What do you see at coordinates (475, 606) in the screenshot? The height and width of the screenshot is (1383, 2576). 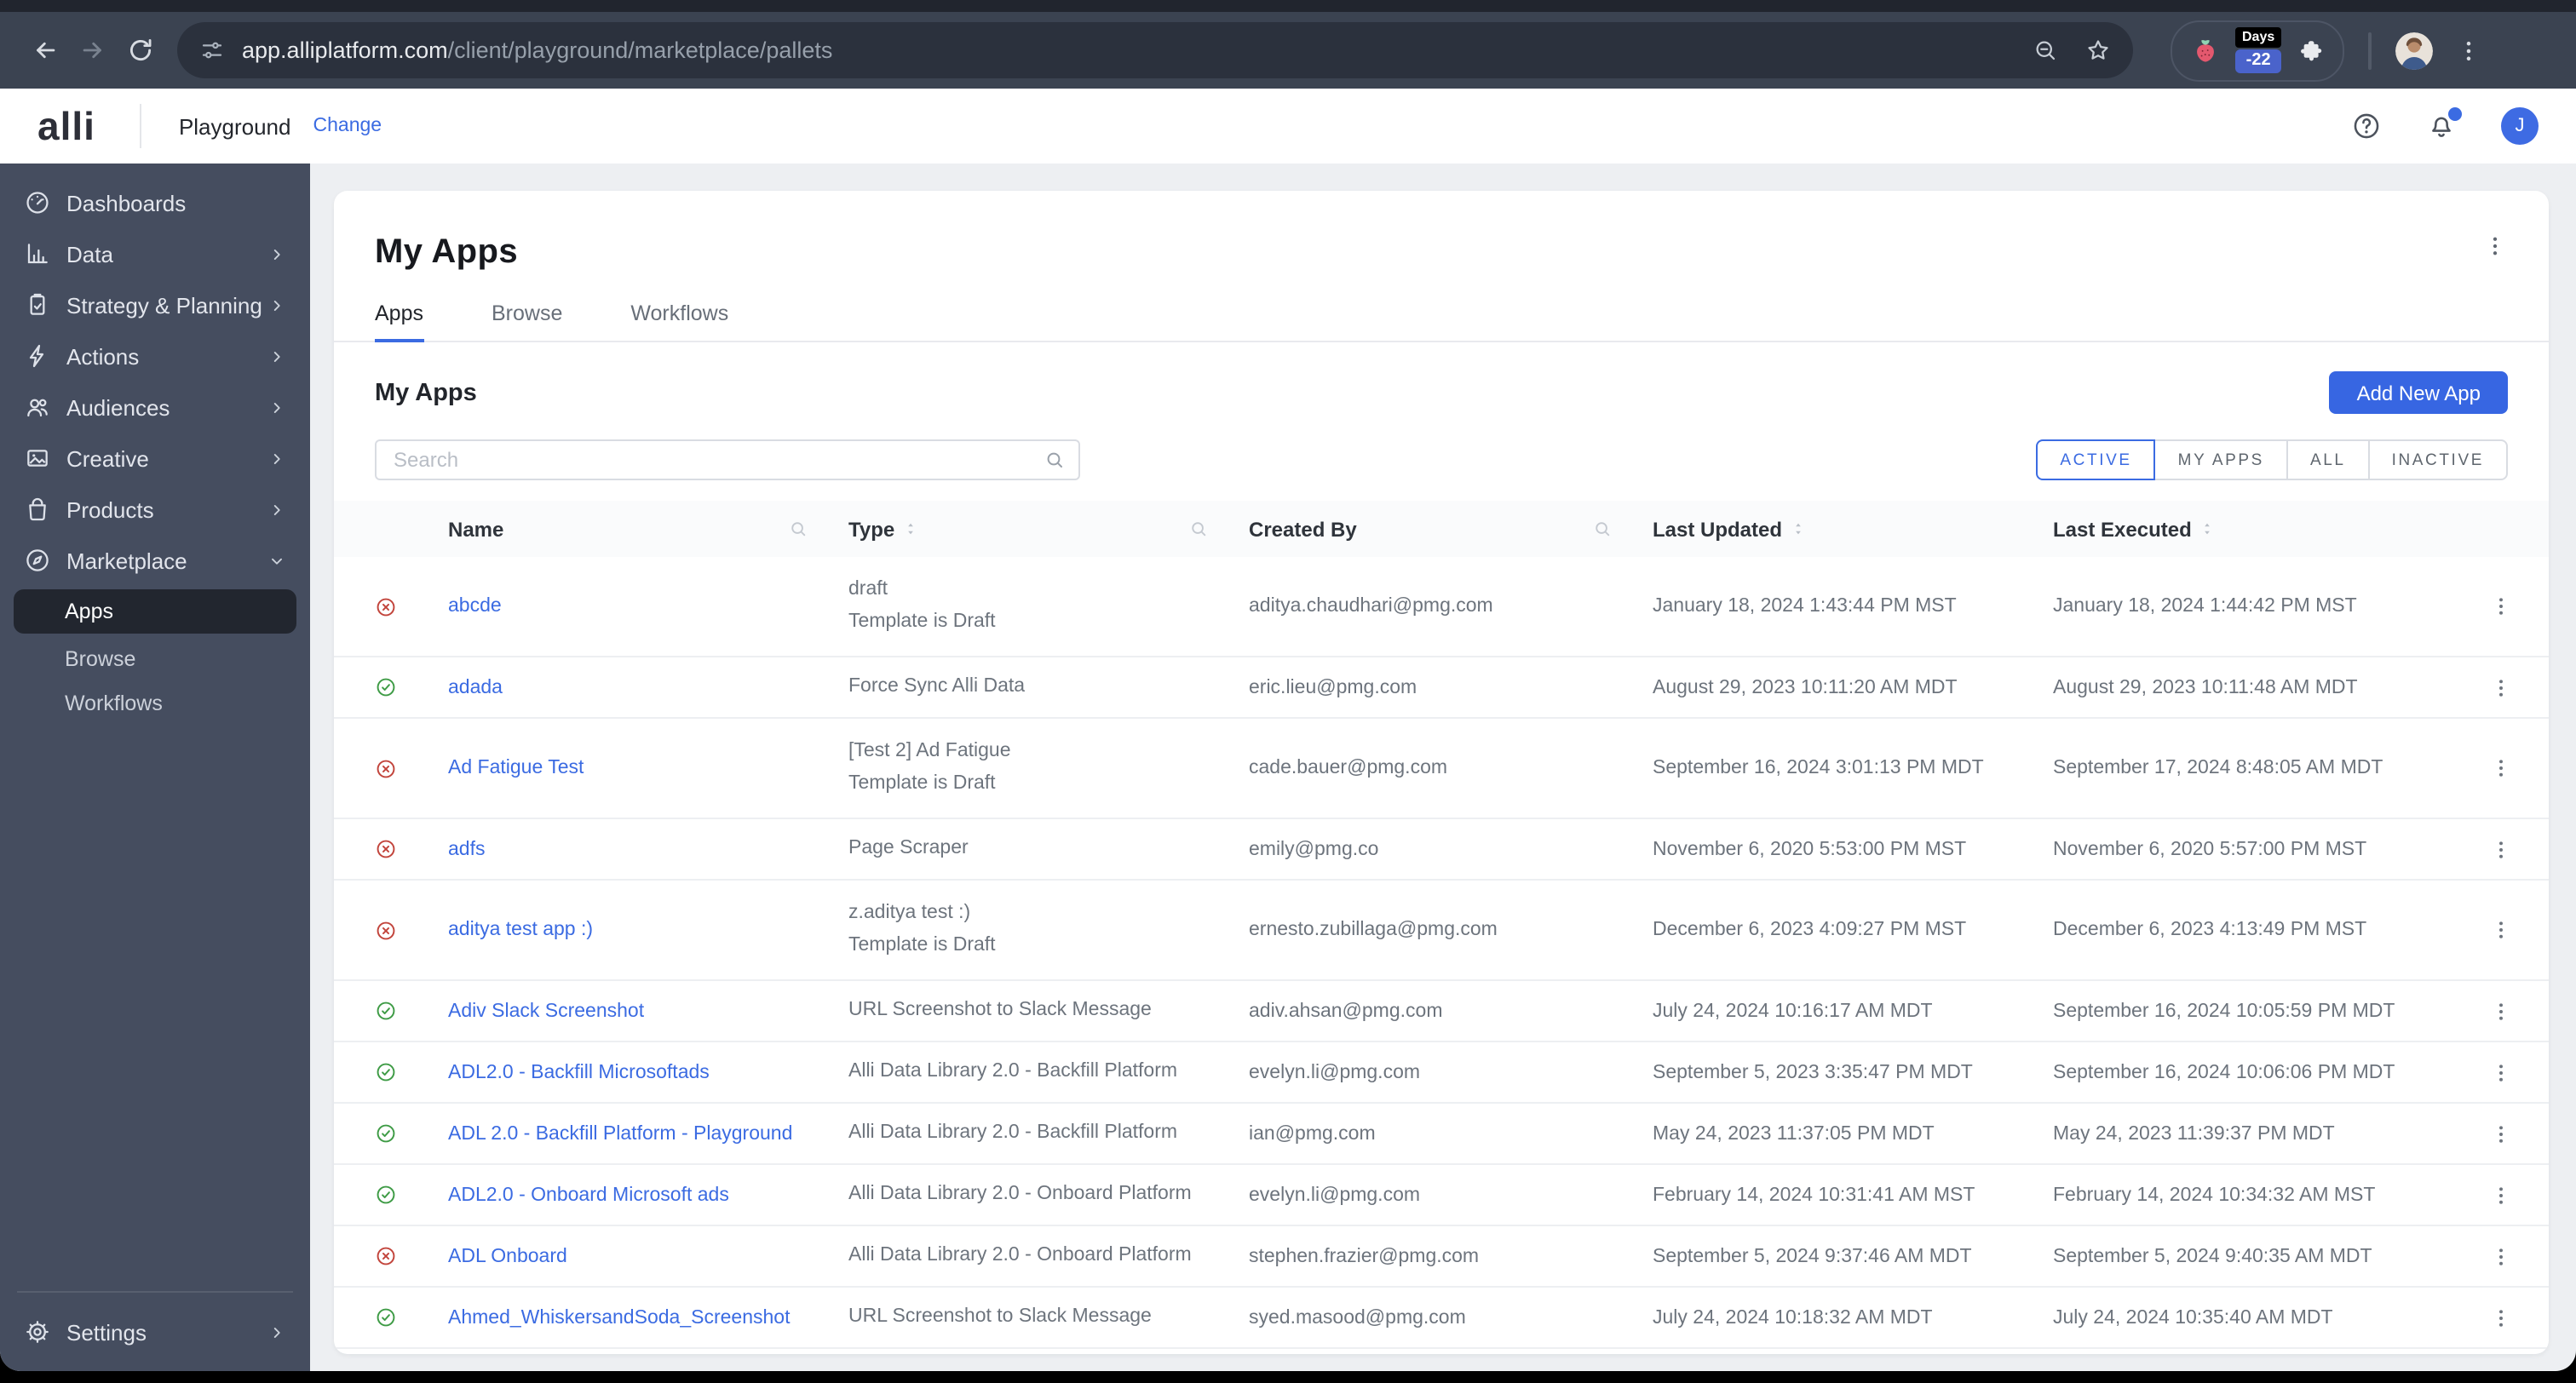 I see `app-name-link: abcde` at bounding box center [475, 606].